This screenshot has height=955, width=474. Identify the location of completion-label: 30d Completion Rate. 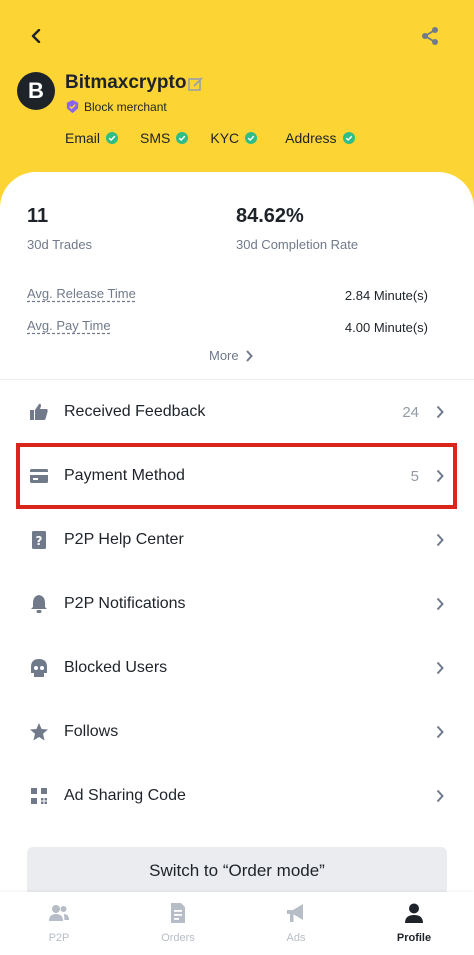
(297, 244).